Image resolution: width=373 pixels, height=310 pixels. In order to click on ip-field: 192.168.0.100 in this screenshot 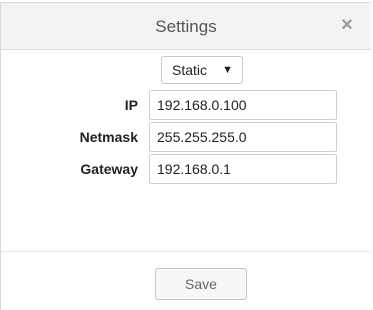, I will do `click(243, 105)`.